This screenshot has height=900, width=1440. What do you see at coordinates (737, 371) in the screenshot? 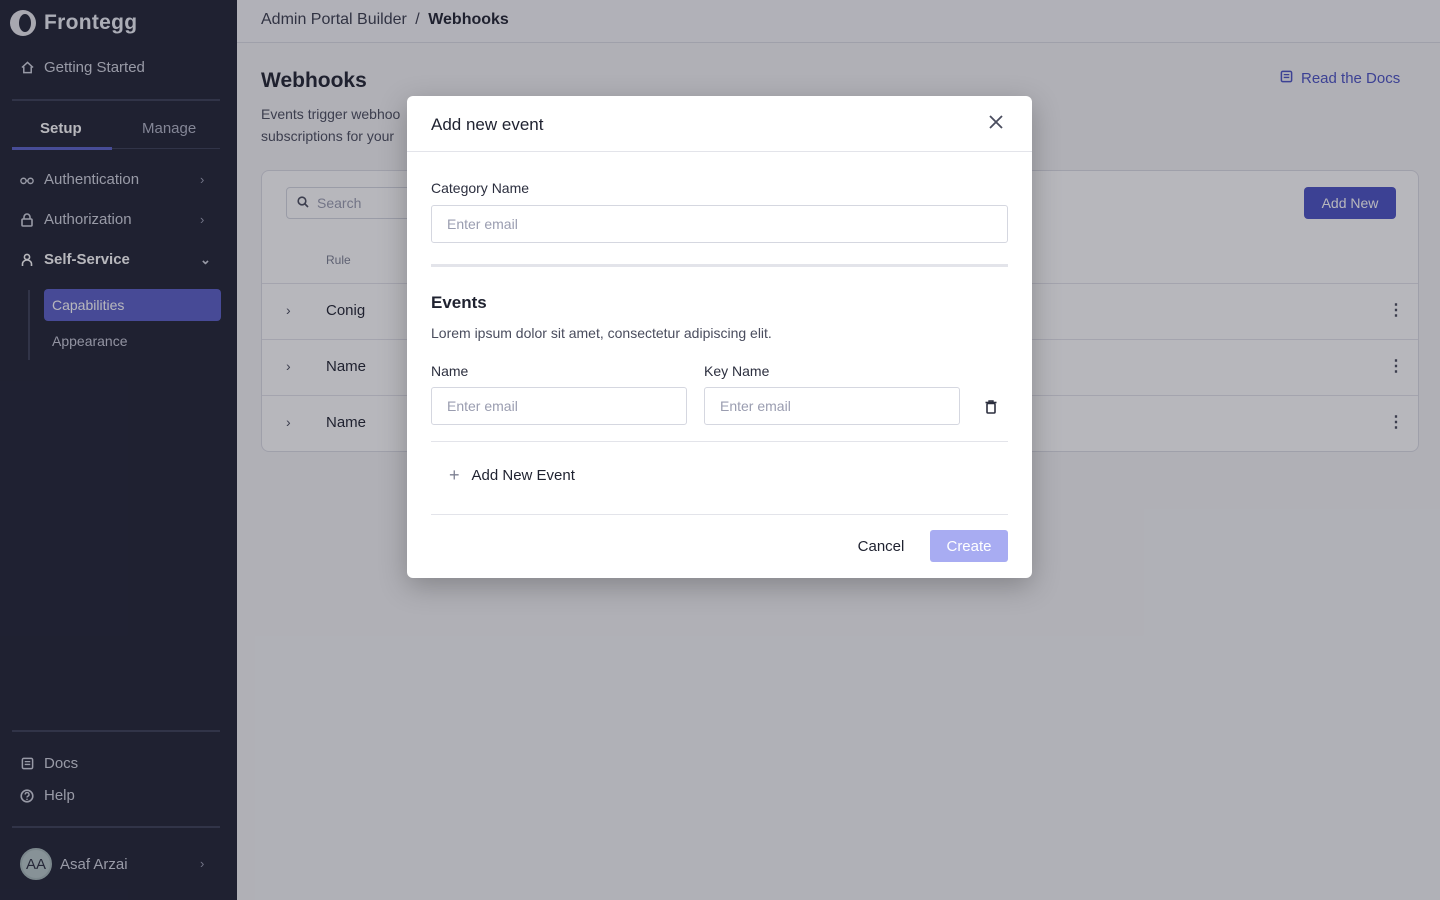
I see `key-name-label: Key Name` at bounding box center [737, 371].